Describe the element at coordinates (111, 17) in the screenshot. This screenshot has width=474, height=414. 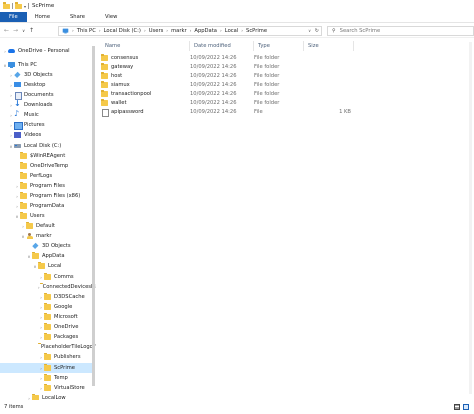
I see `tab-view: View` at that location.